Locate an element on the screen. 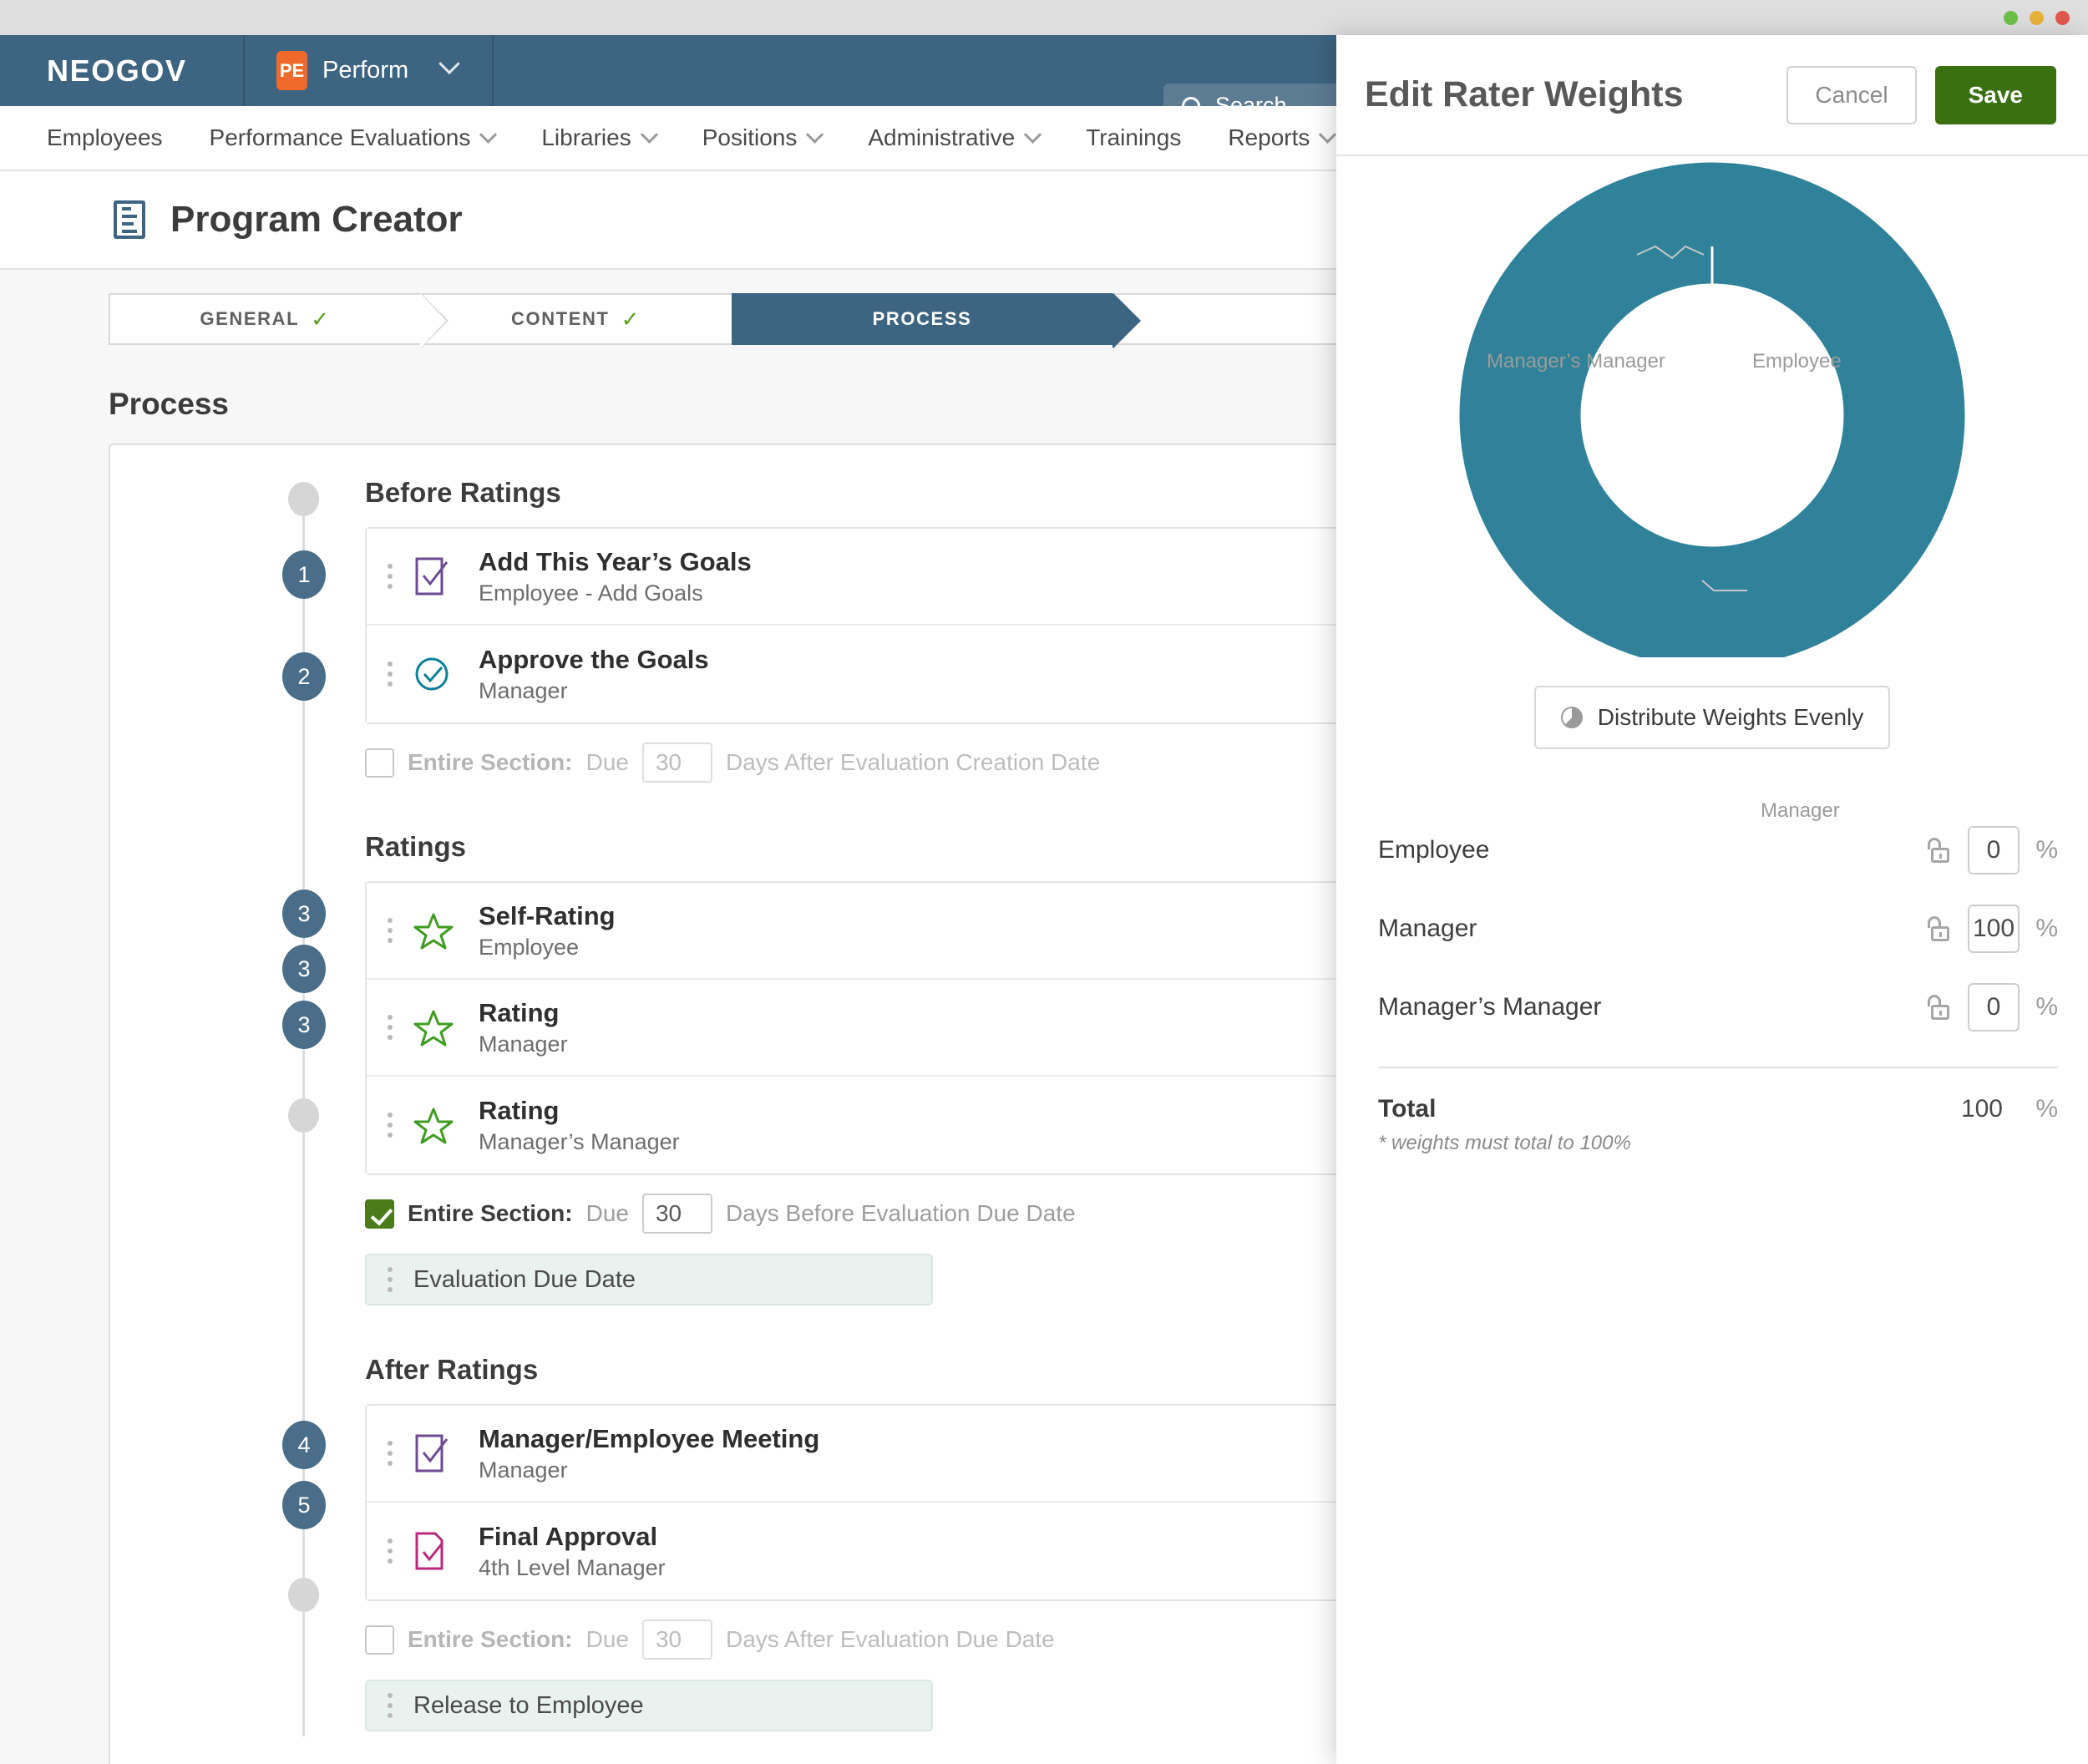 This screenshot has width=2088, height=1764. wizard-step-label: PROCESS is located at coordinates (922, 318).